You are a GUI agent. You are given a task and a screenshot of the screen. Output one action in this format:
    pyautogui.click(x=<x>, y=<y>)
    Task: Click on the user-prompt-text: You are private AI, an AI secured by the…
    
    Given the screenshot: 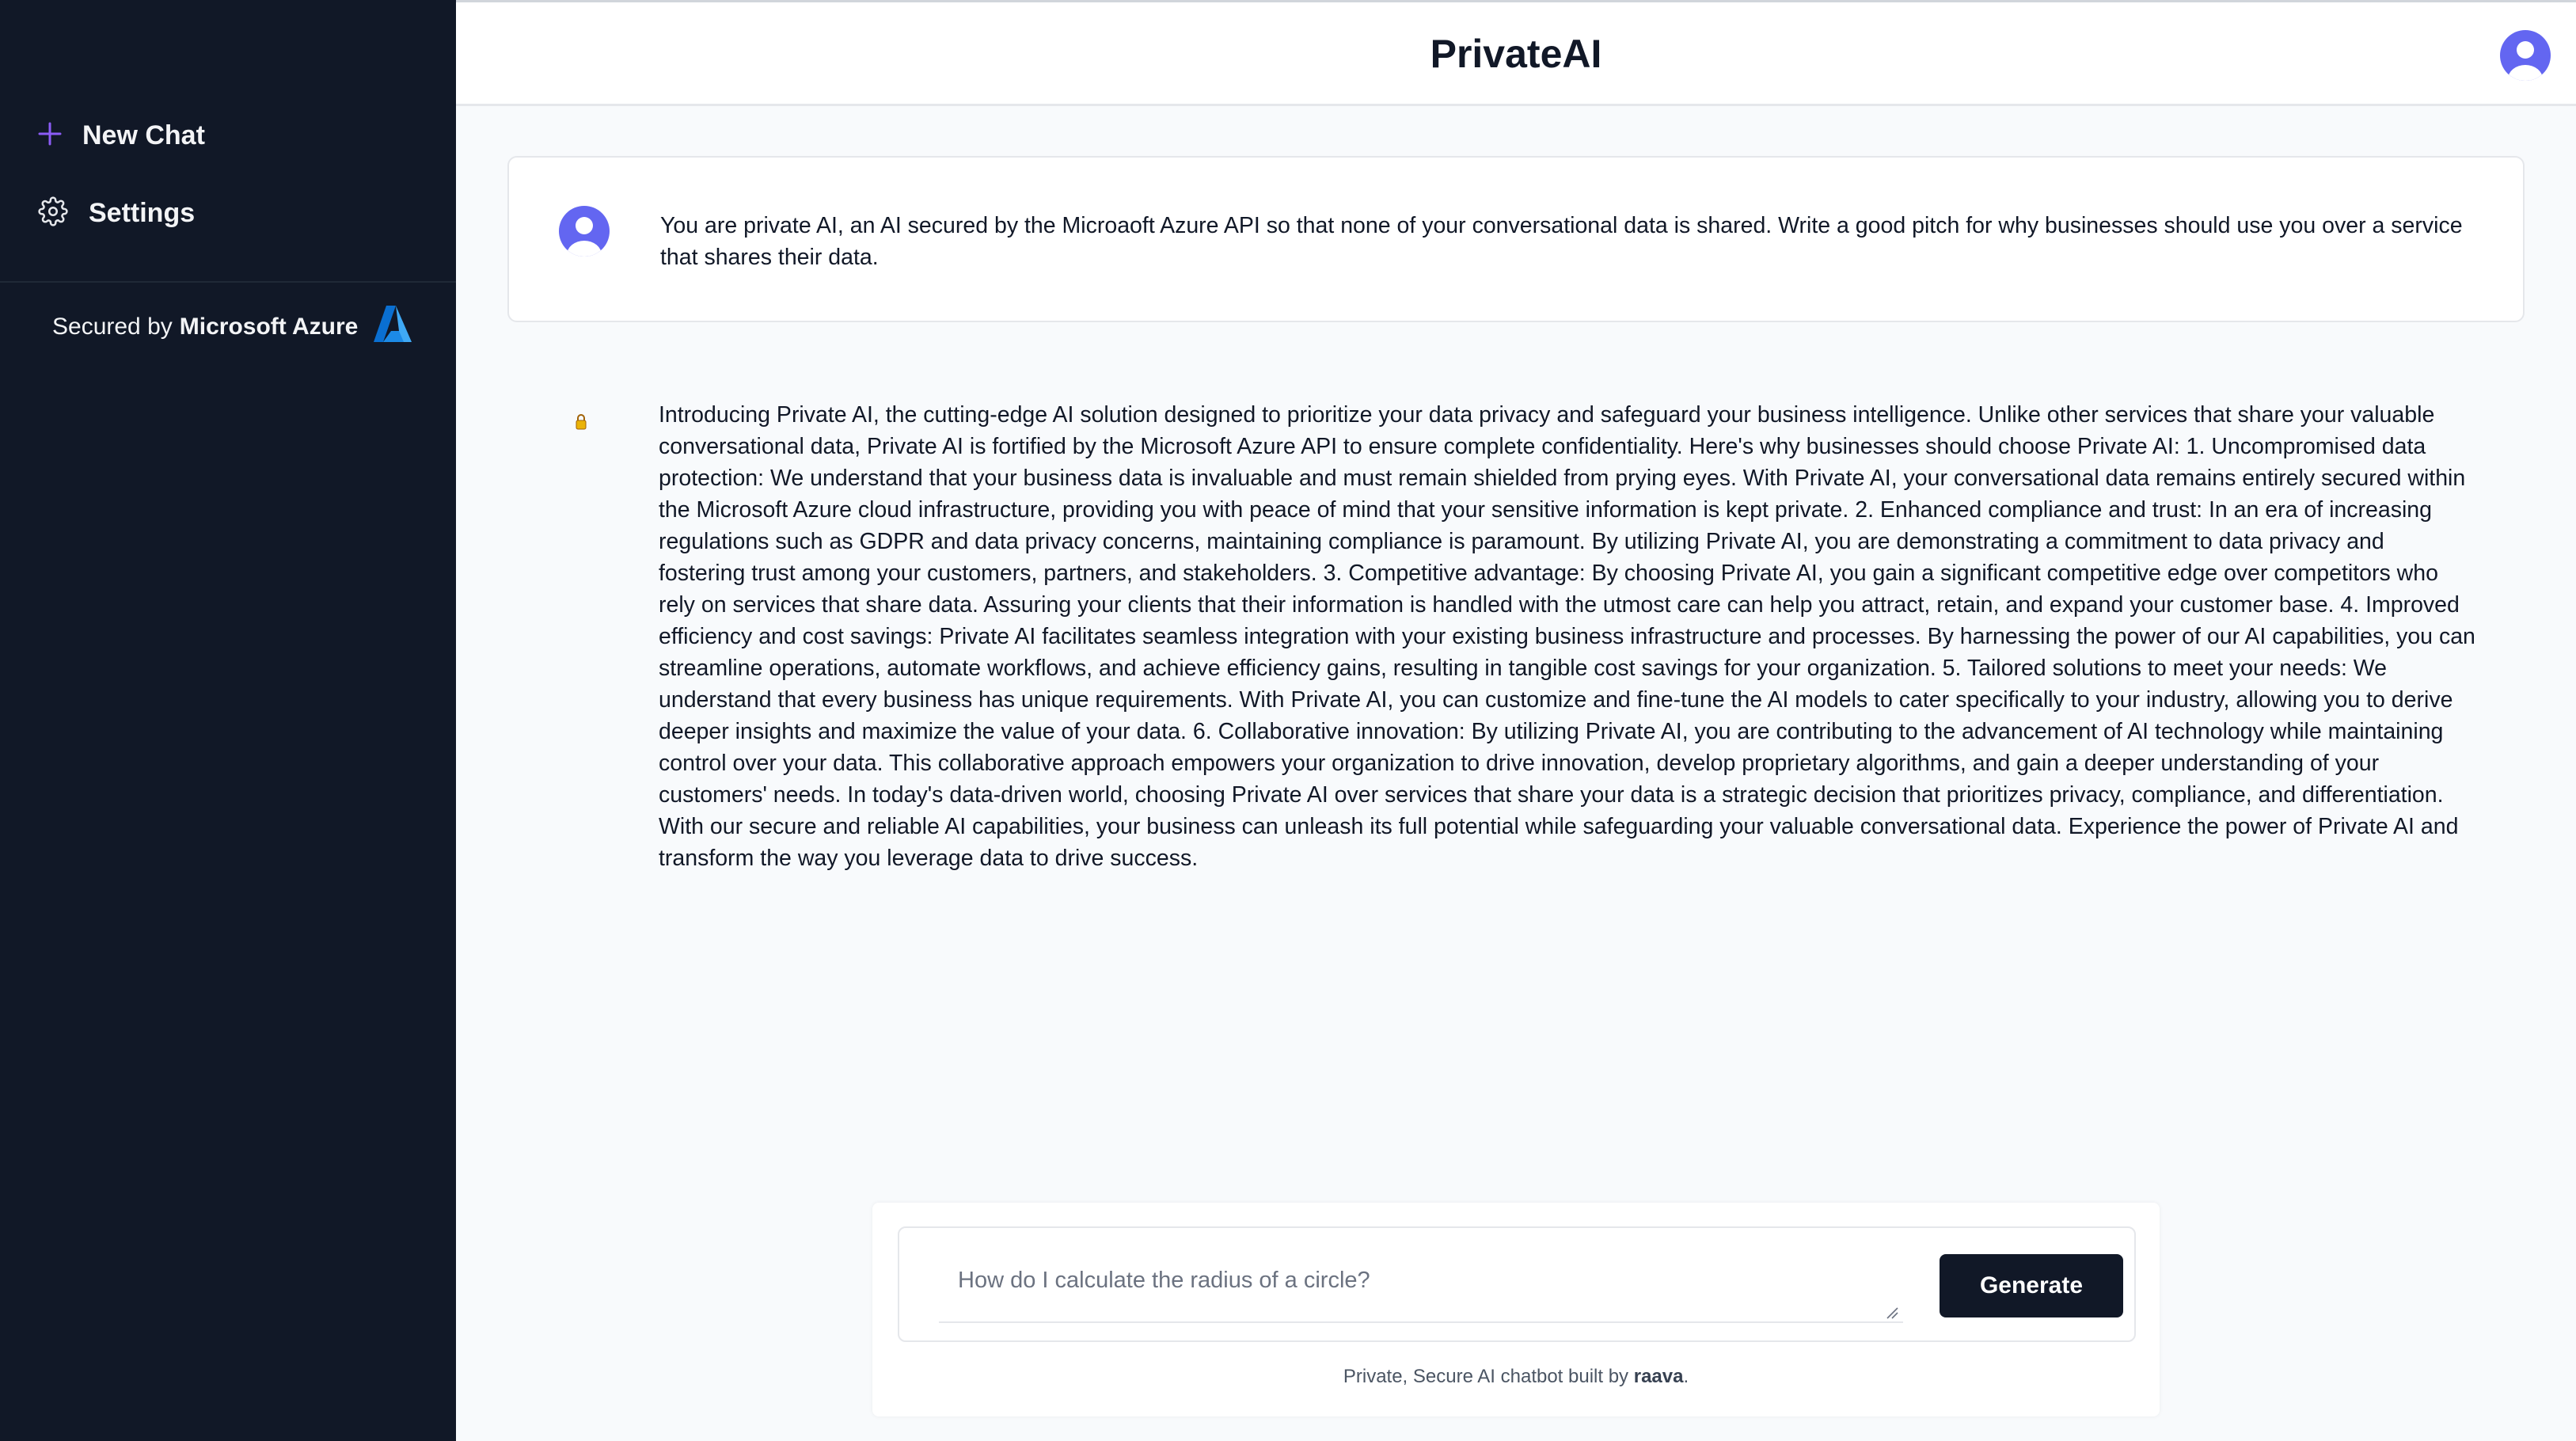 What is the action you would take?
    pyautogui.click(x=1561, y=241)
    